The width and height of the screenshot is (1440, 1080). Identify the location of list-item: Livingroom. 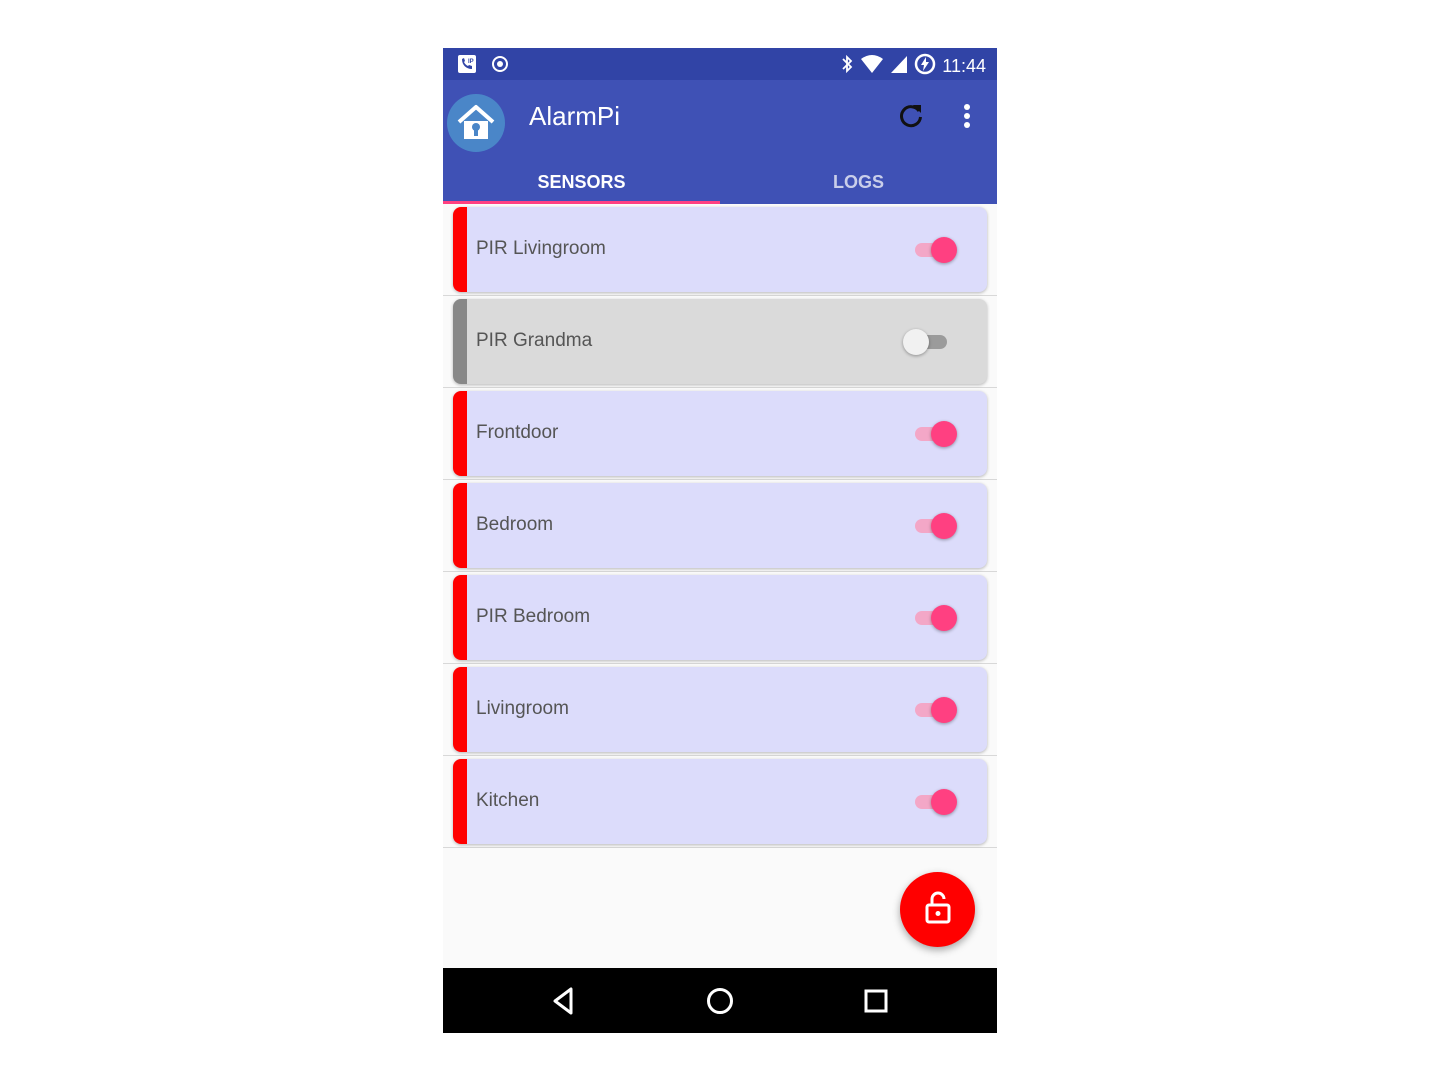
(720, 710).